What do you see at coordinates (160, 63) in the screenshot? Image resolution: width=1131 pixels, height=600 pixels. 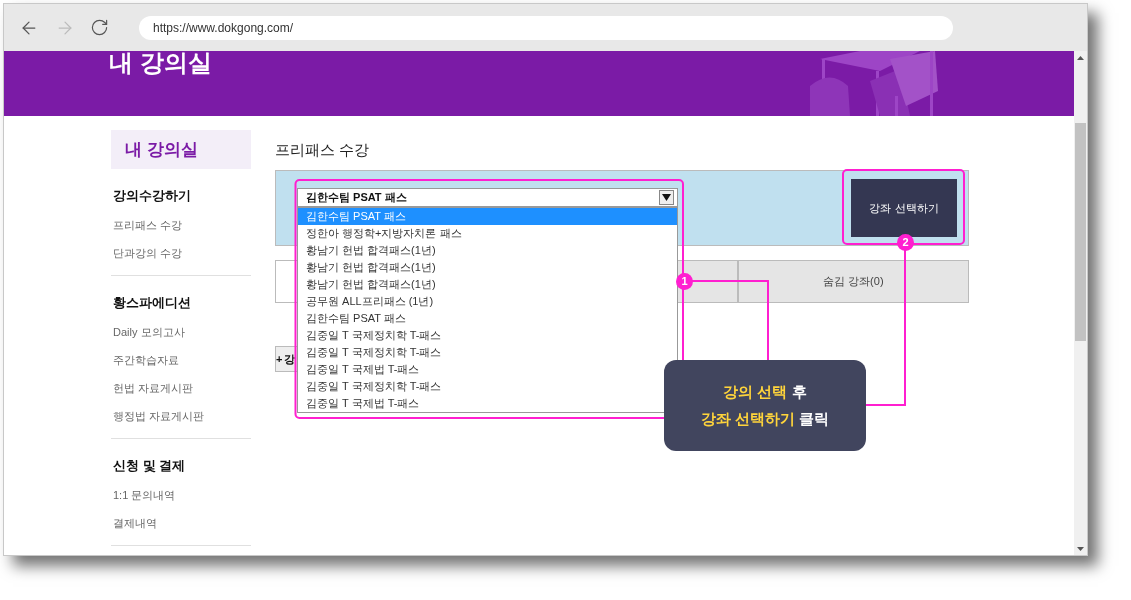 I see `banner-title: 내 강의실` at bounding box center [160, 63].